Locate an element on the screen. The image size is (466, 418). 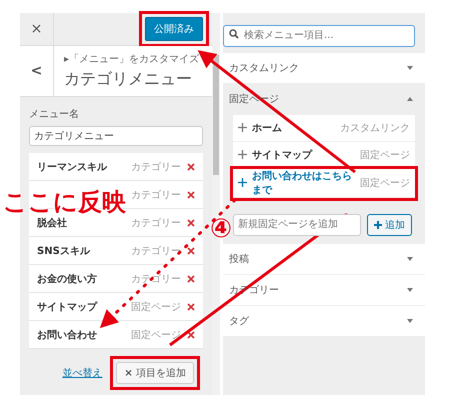
menu-item-name: サイトマップ is located at coordinates (67, 307).